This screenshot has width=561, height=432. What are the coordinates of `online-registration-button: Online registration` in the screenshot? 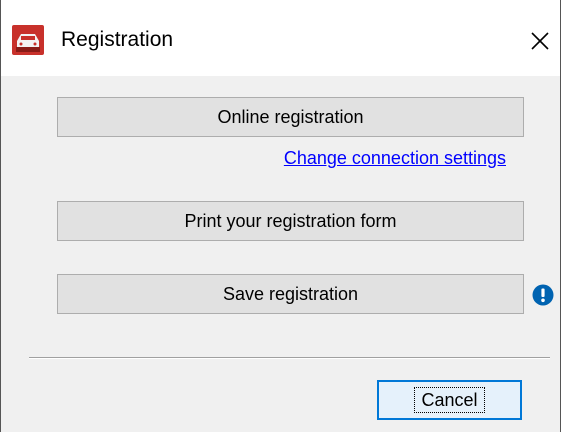 It's located at (290, 117).